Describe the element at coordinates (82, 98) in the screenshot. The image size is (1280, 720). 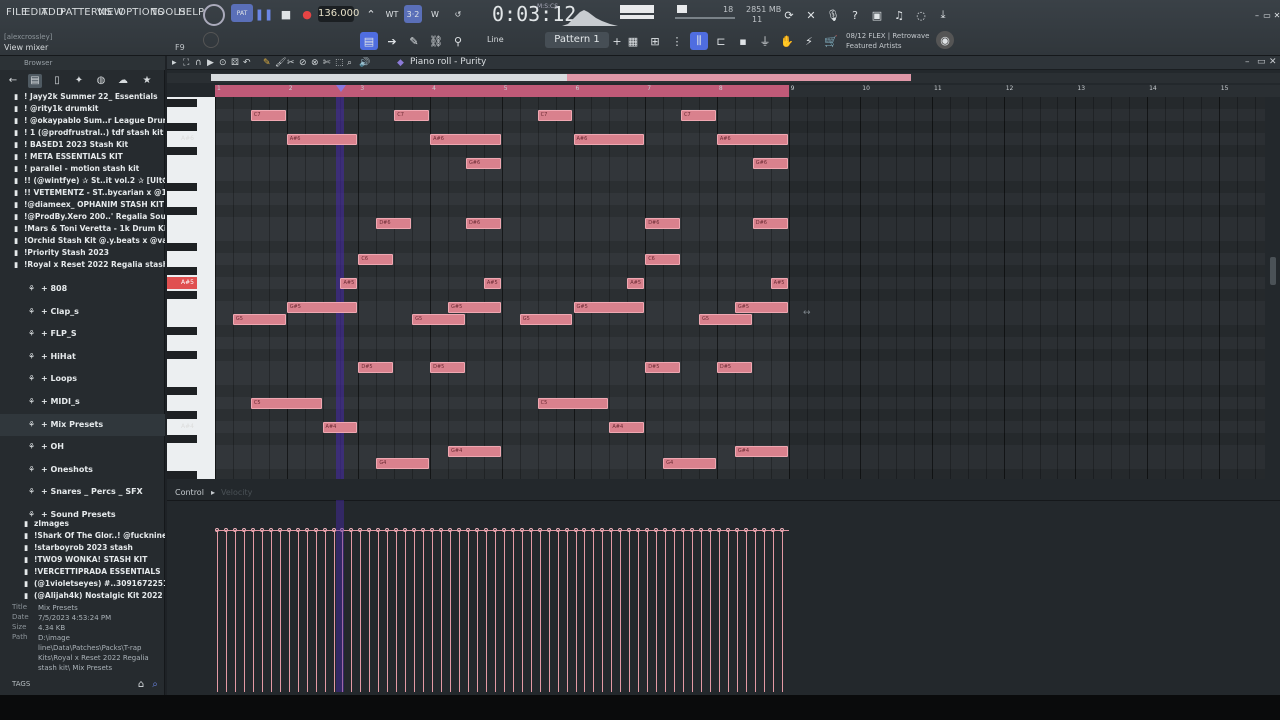
I see `browser-folder: ! Jayy2k Summer 22_ Essentials ▮` at that location.